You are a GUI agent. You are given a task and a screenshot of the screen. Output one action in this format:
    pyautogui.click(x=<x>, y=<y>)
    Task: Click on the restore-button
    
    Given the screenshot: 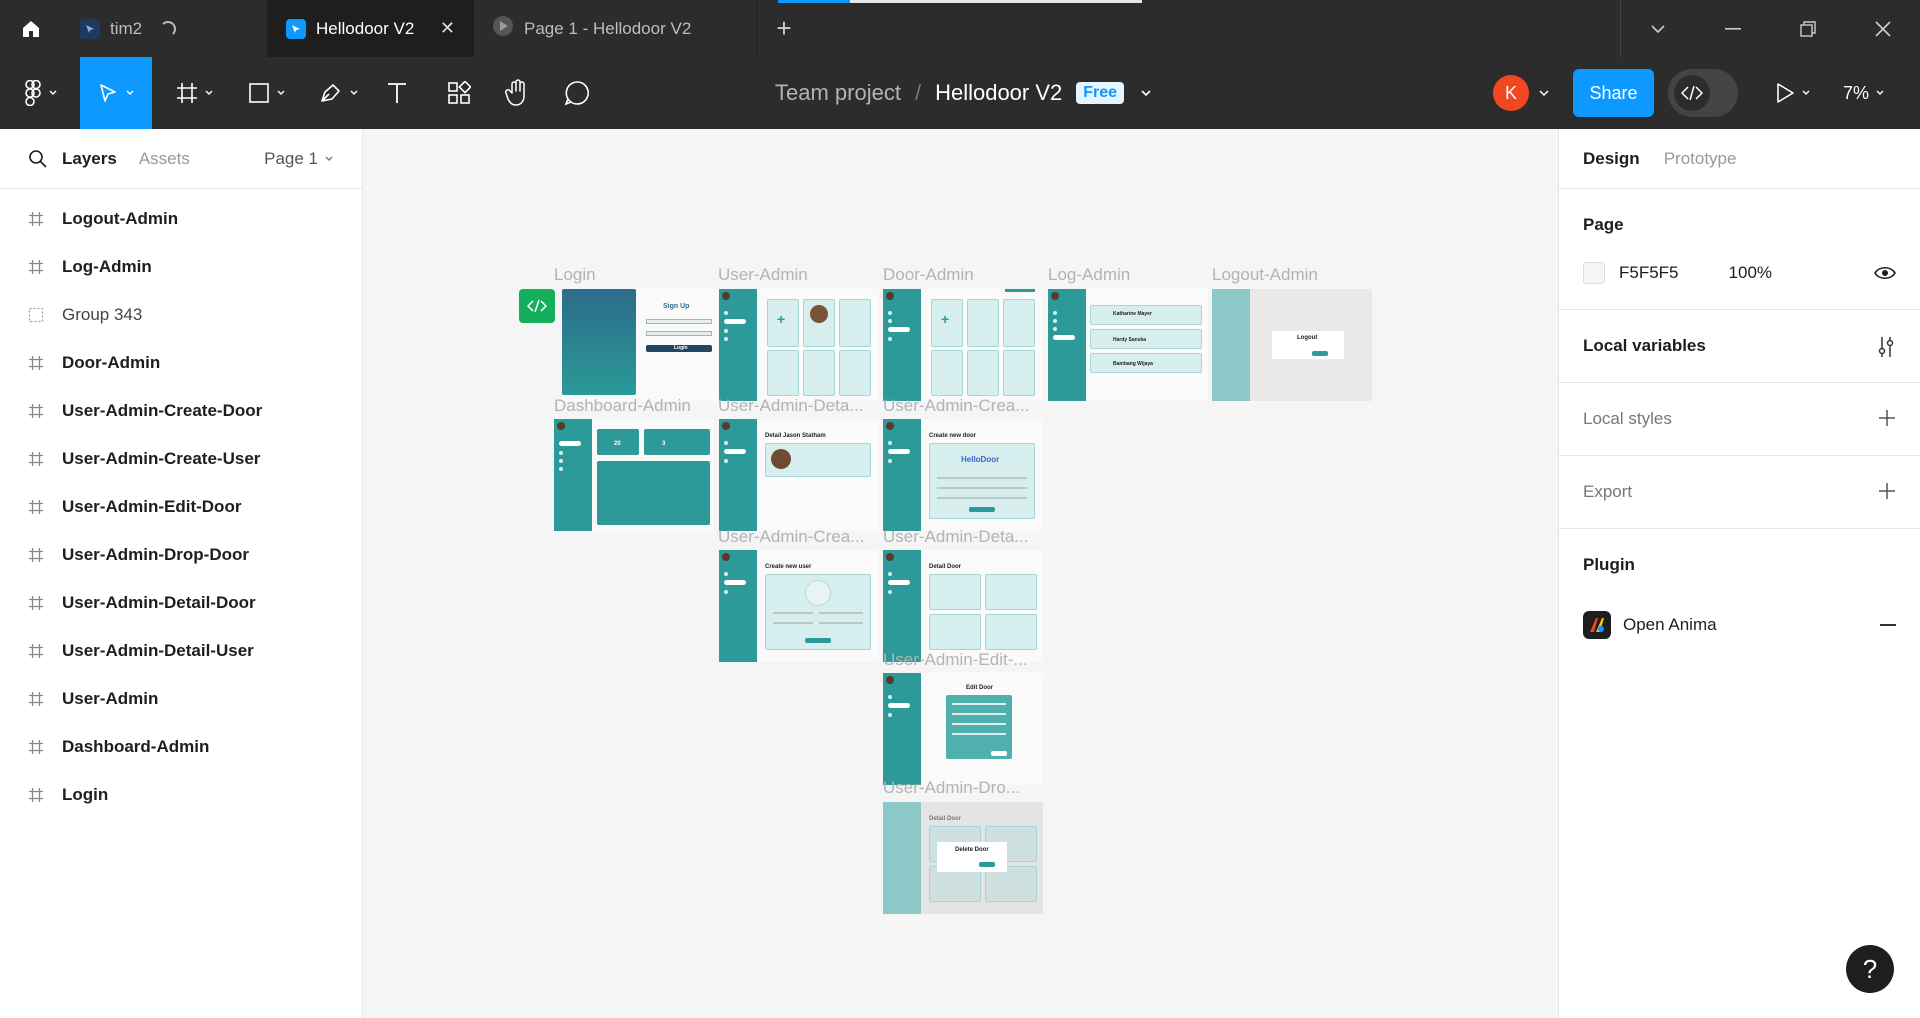 What is the action you would take?
    pyautogui.click(x=1807, y=28)
    